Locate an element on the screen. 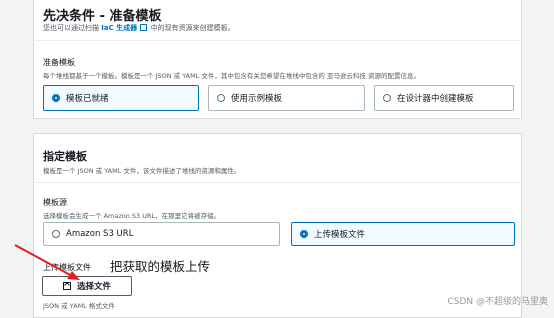  option-label: 模板已就绪 is located at coordinates (87, 99).